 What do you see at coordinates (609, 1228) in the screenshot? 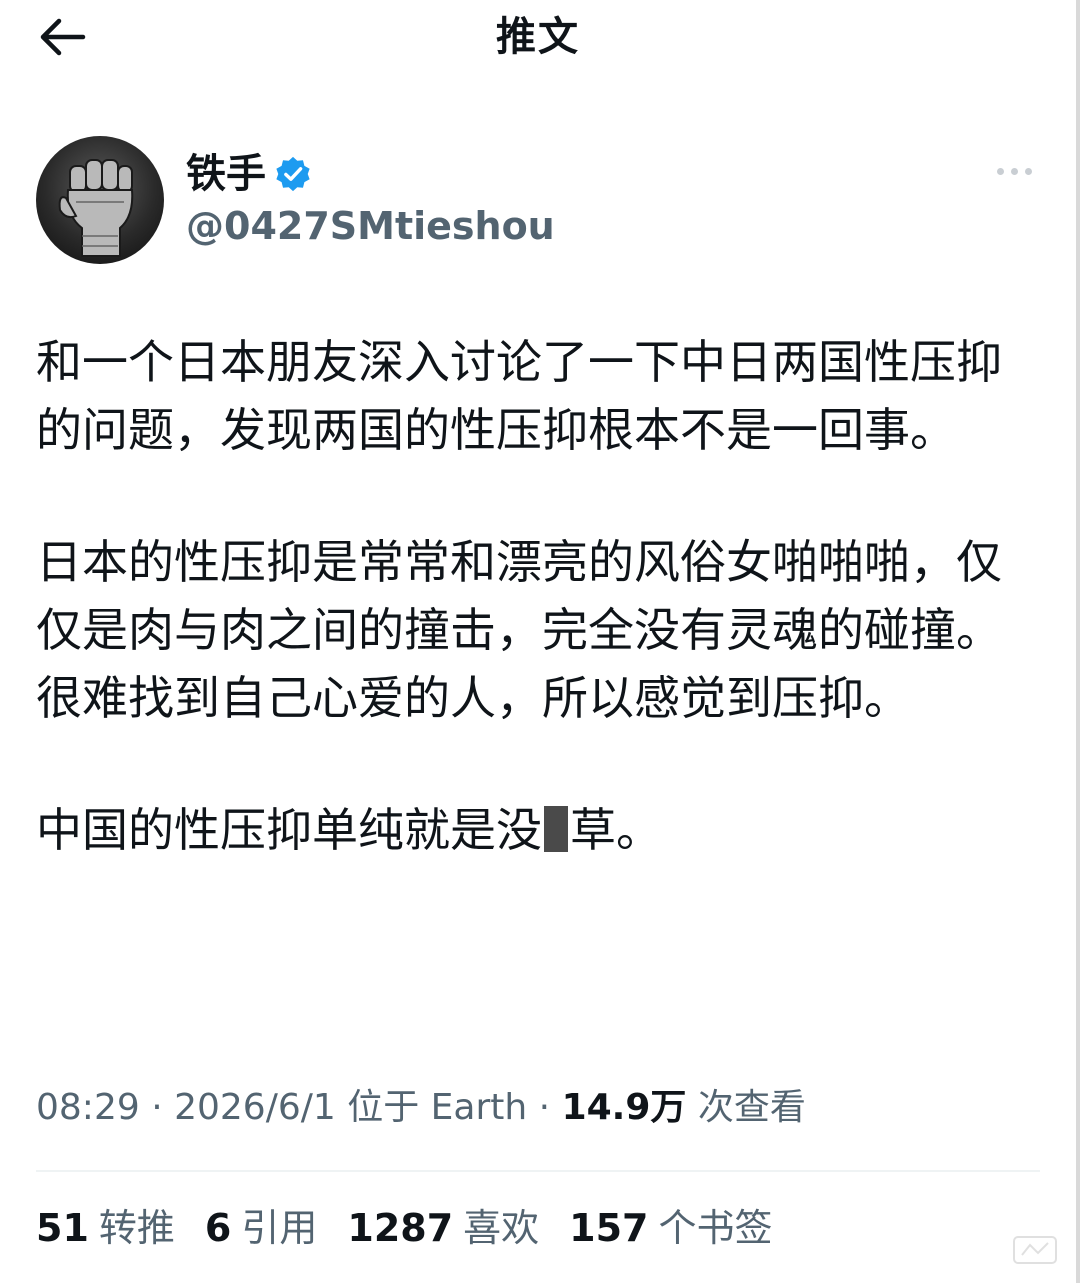
I see `bookmarks-count: 157` at bounding box center [609, 1228].